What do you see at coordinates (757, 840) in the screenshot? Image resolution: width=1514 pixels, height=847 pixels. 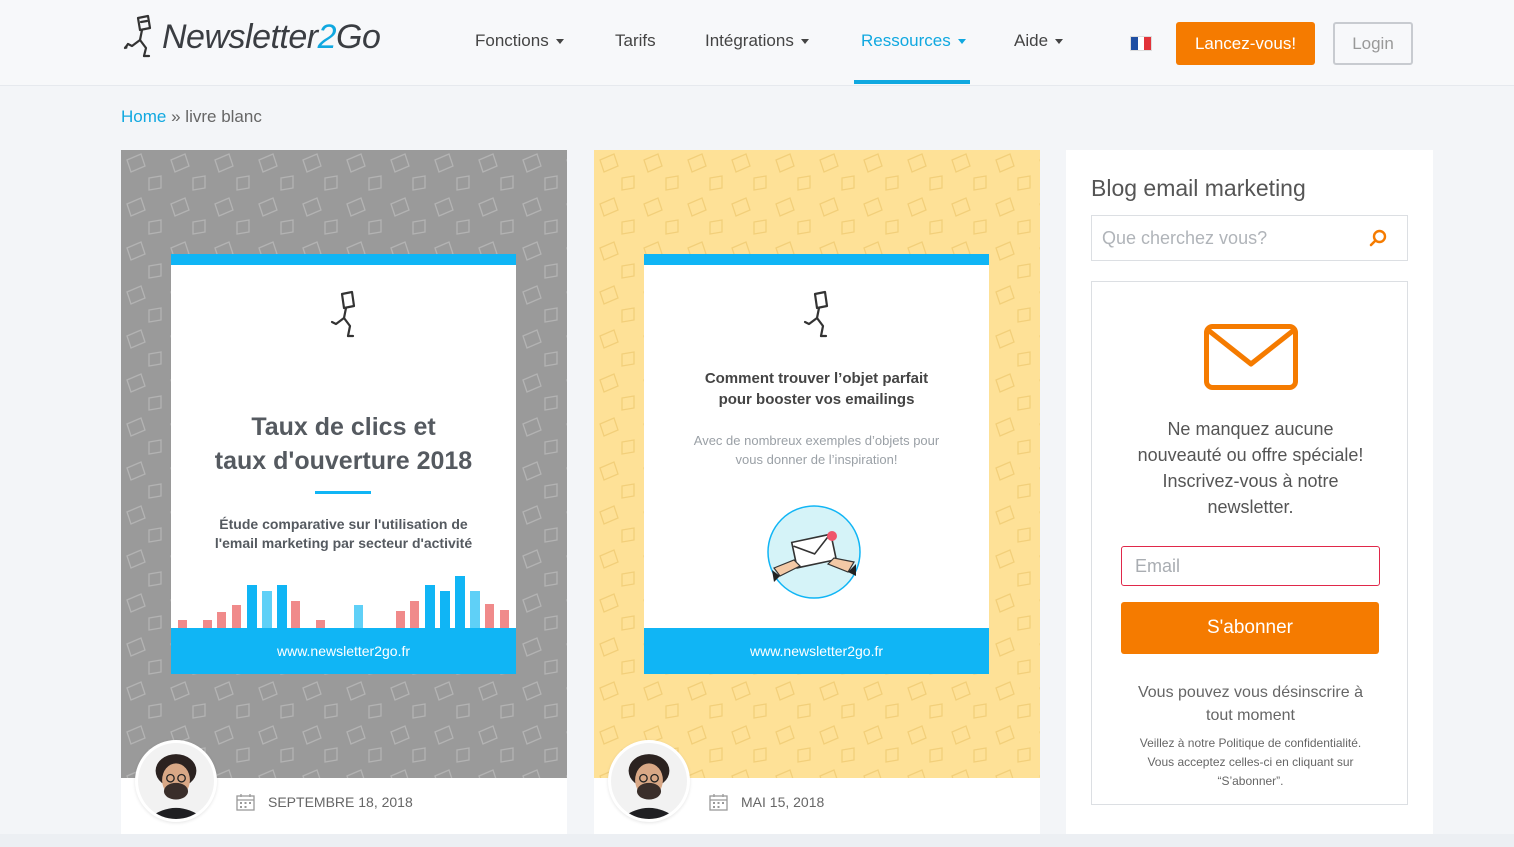 I see `page-bottom-edge` at bounding box center [757, 840].